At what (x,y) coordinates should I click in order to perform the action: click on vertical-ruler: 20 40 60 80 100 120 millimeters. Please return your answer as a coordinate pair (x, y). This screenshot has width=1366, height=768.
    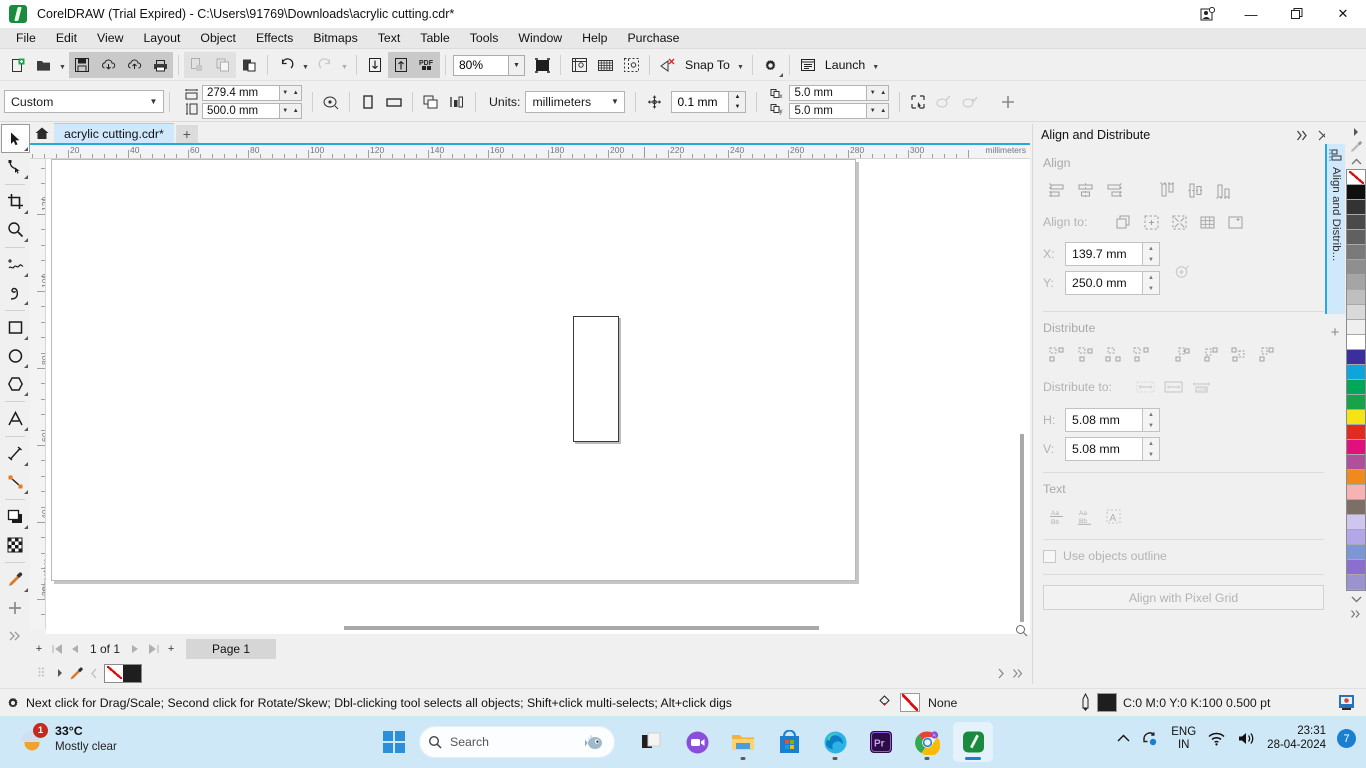
    Looking at the image, I should click on (38, 394).